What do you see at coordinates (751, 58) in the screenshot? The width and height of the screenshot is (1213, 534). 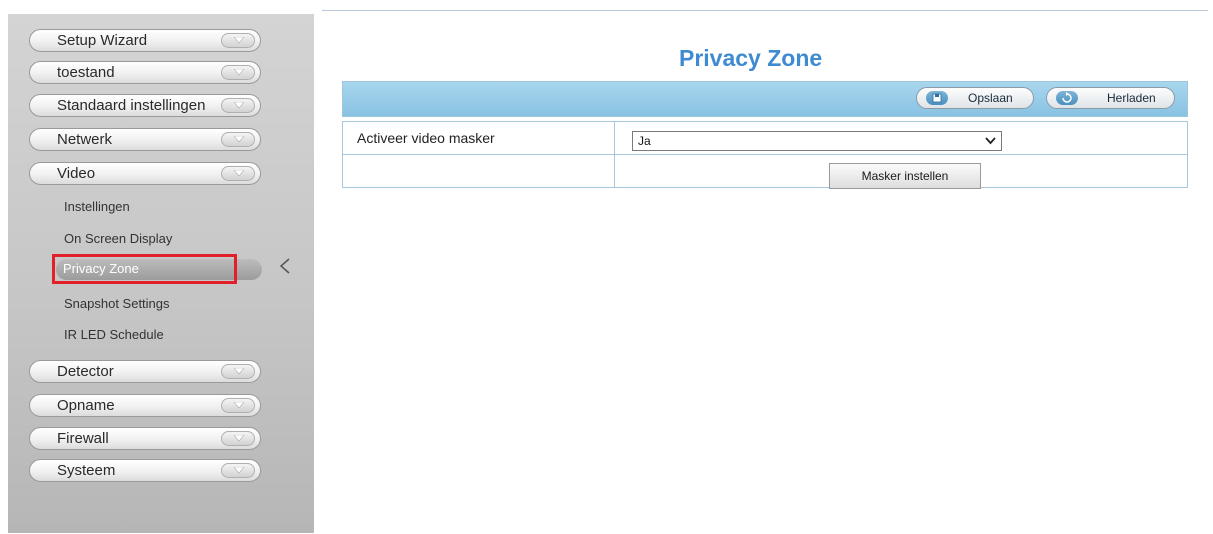 I see `page-title: Privacy Zone` at bounding box center [751, 58].